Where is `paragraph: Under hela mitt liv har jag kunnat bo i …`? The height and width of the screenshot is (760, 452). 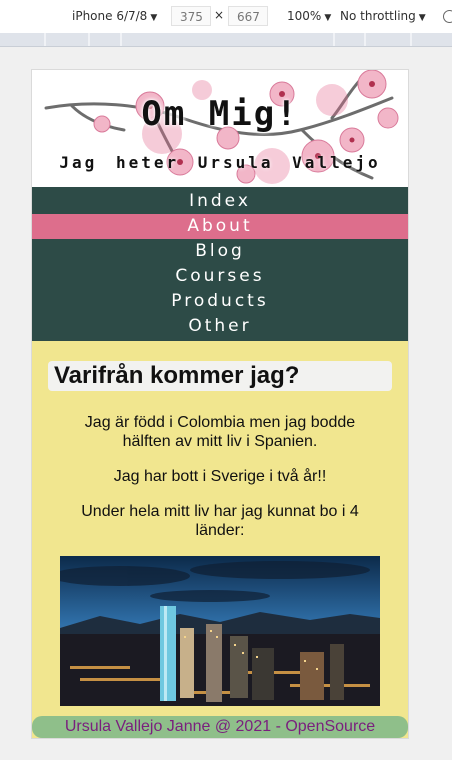 paragraph: Under hela mitt liv har jag kunnat bo i … is located at coordinates (220, 521).